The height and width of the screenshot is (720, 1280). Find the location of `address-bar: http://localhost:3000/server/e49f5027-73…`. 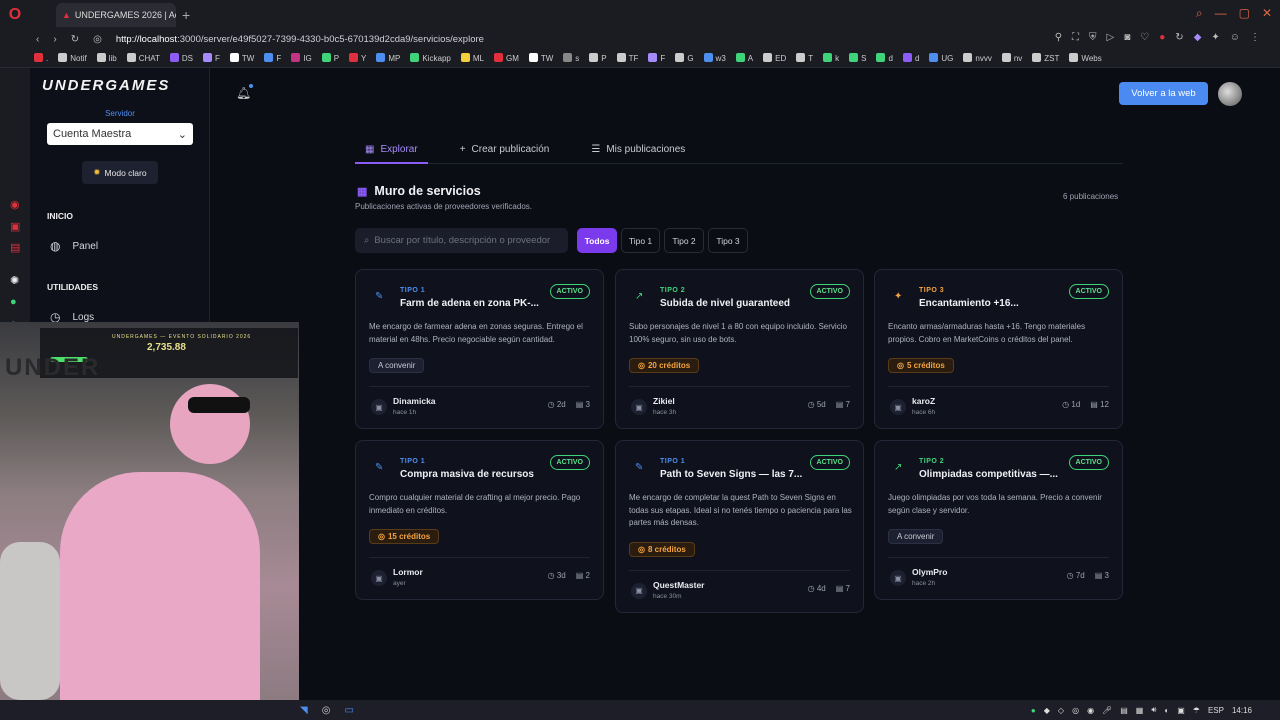

address-bar: http://localhost:3000/server/e49f5027-73… is located at coordinates (300, 39).